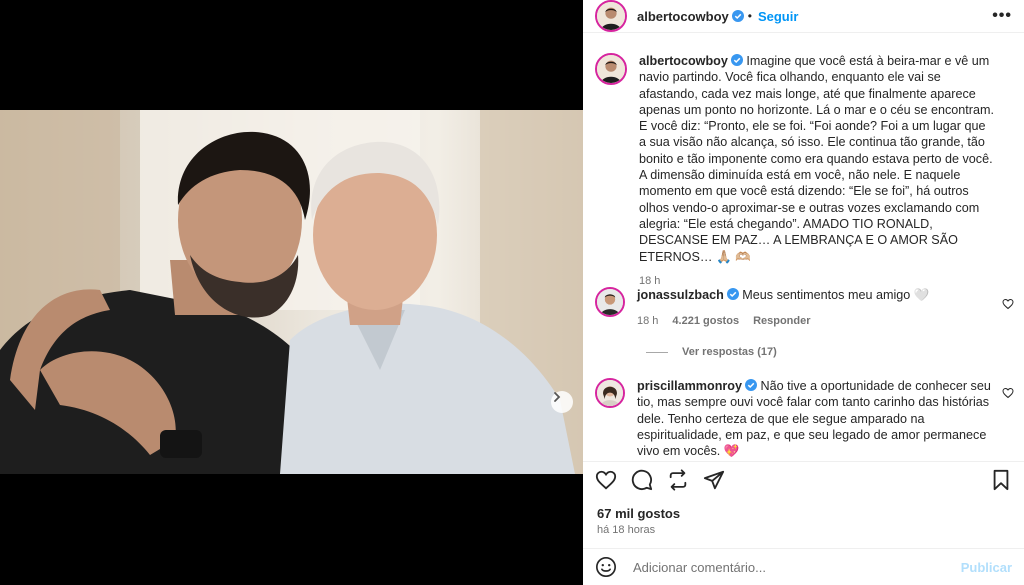 This screenshot has width=1024, height=585. I want to click on comment-time: 18 h, so click(648, 321).